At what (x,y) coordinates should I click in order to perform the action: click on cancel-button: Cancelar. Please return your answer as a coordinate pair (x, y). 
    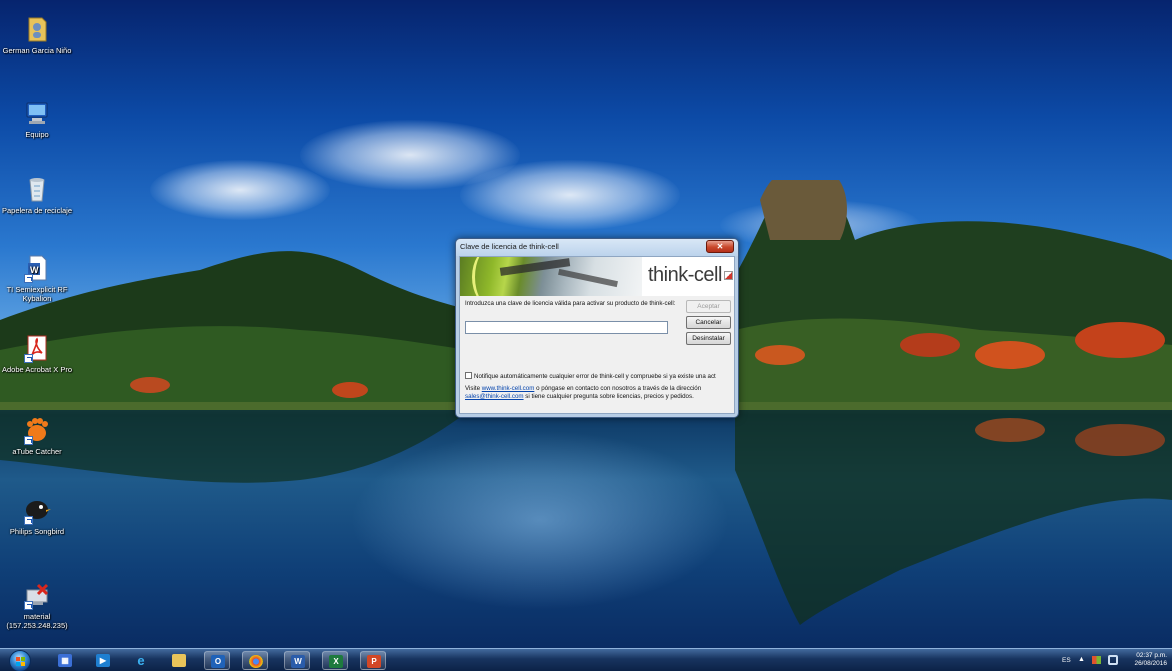
    Looking at the image, I should click on (708, 322).